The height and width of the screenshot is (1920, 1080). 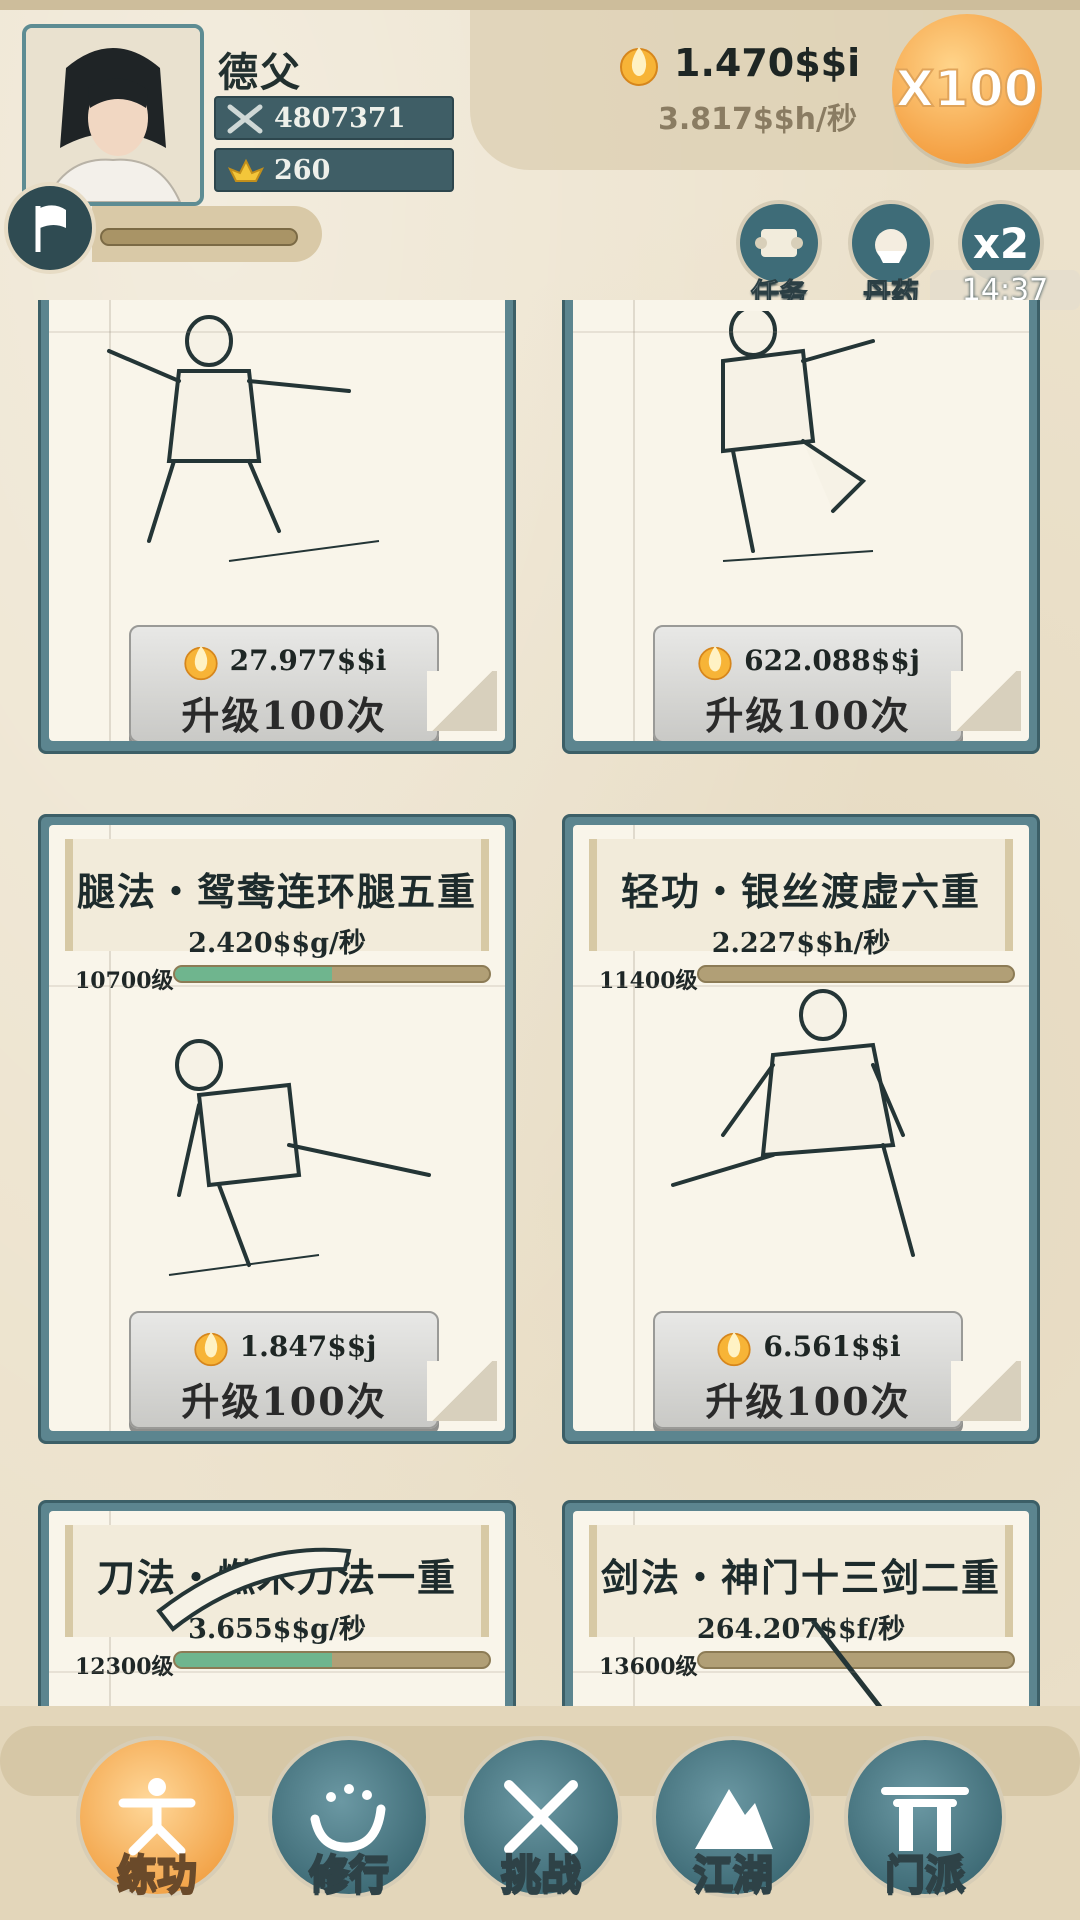 I want to click on currency-rate: 3.817$$h/秒, so click(x=757, y=119).